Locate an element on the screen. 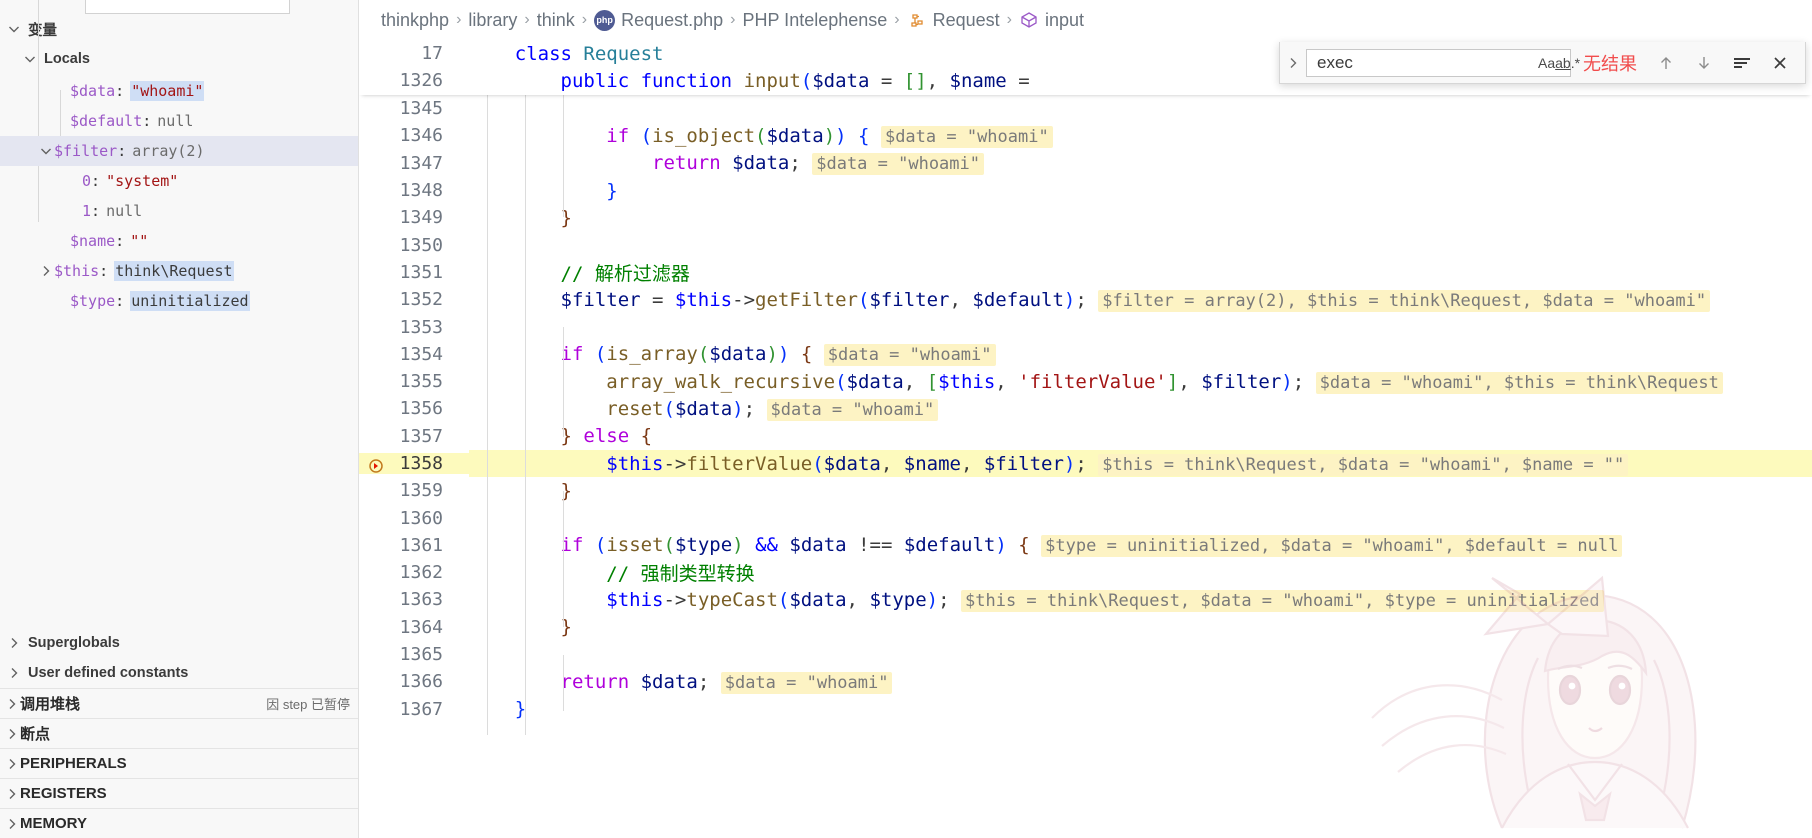  sidebar-top-input is located at coordinates (187, 7).